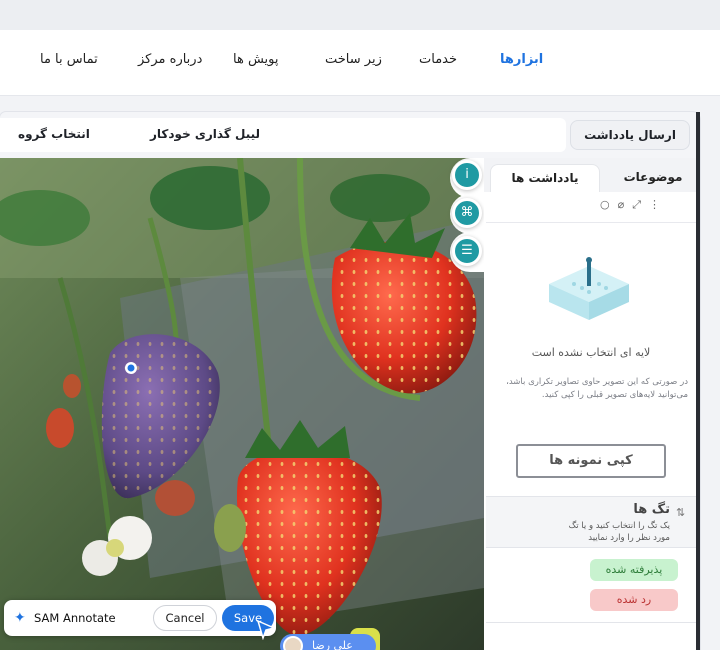 This screenshot has width=720, height=650. Describe the element at coordinates (467, 251) in the screenshot. I see `sliders-icon: ☰` at that location.